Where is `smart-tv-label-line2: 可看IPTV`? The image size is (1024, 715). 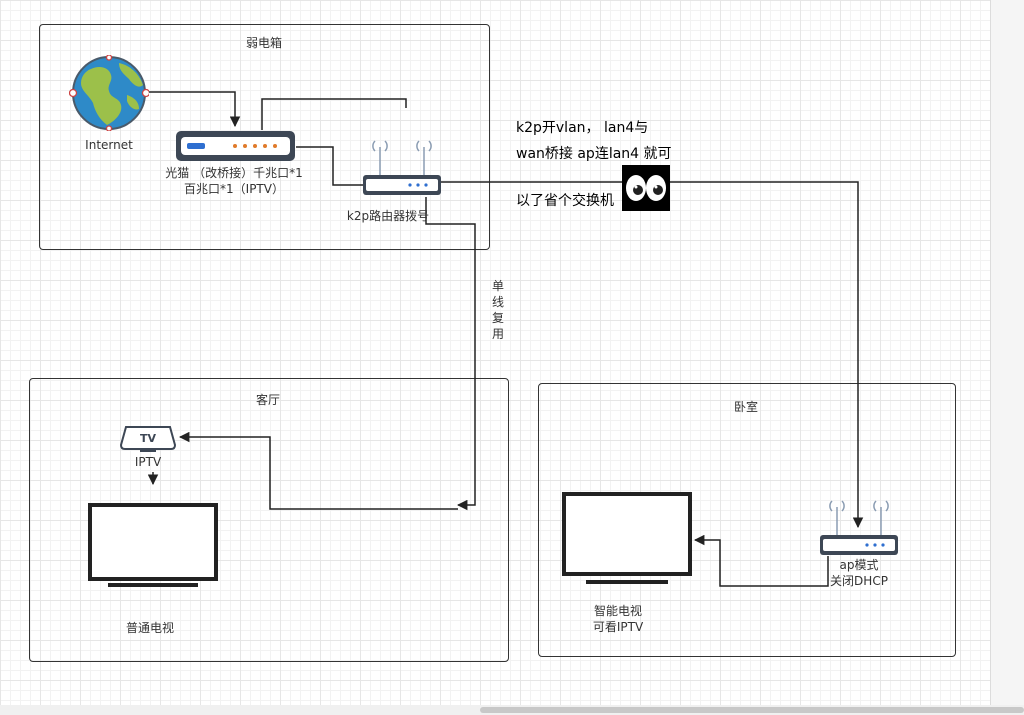 smart-tv-label-line2: 可看IPTV is located at coordinates (618, 627).